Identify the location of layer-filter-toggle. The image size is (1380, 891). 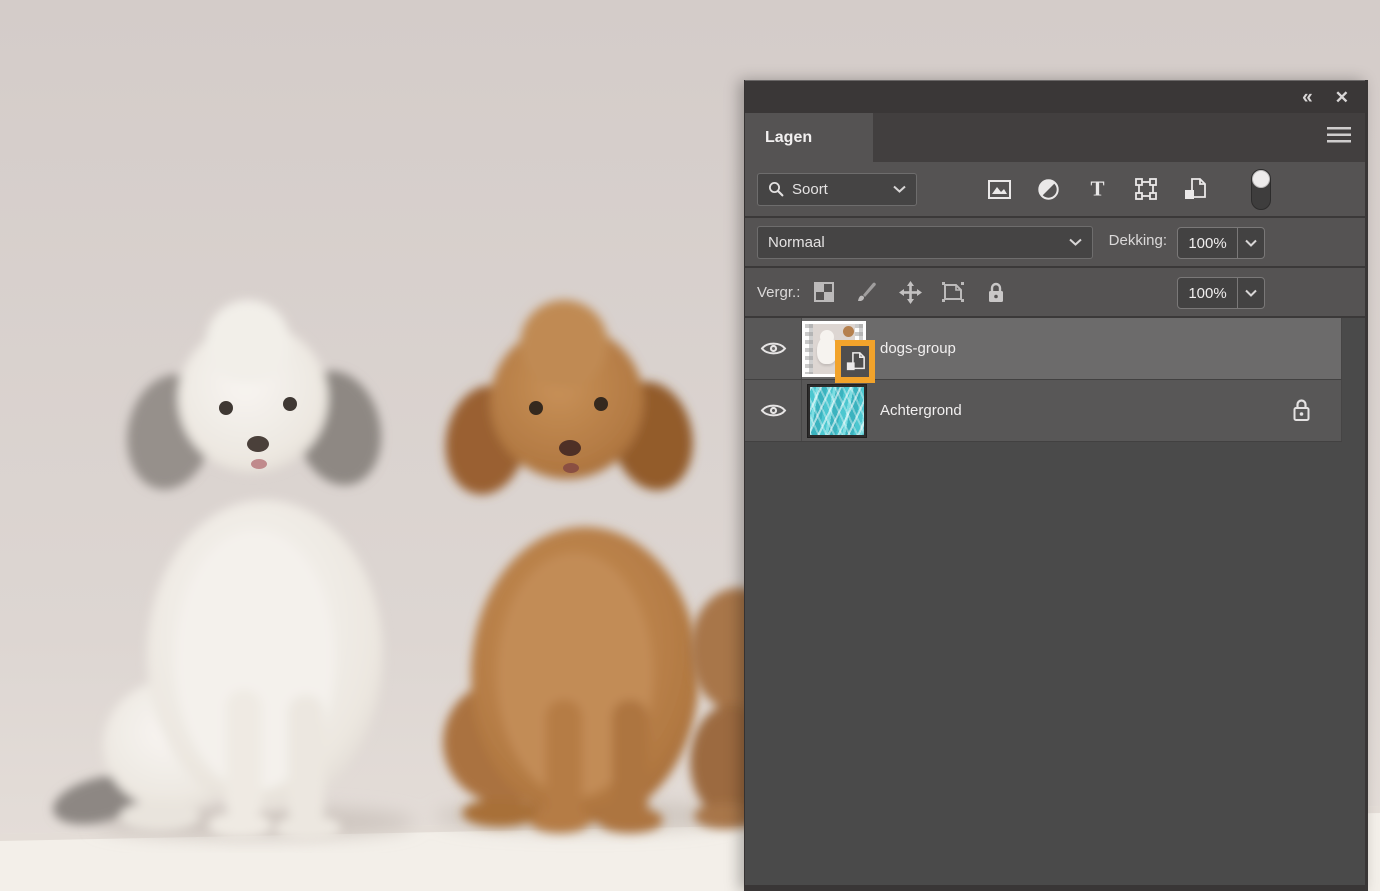
(1261, 189).